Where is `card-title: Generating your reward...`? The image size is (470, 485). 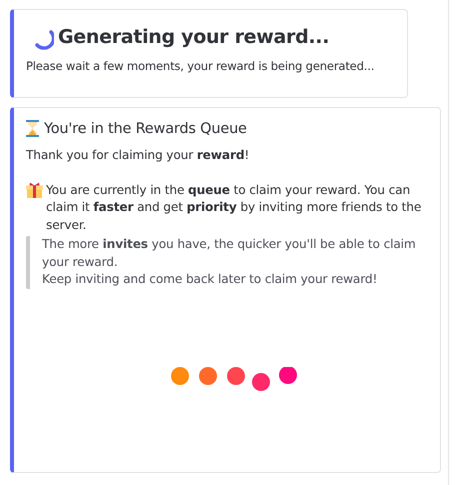
card-title: Generating your reward... is located at coordinates (194, 37).